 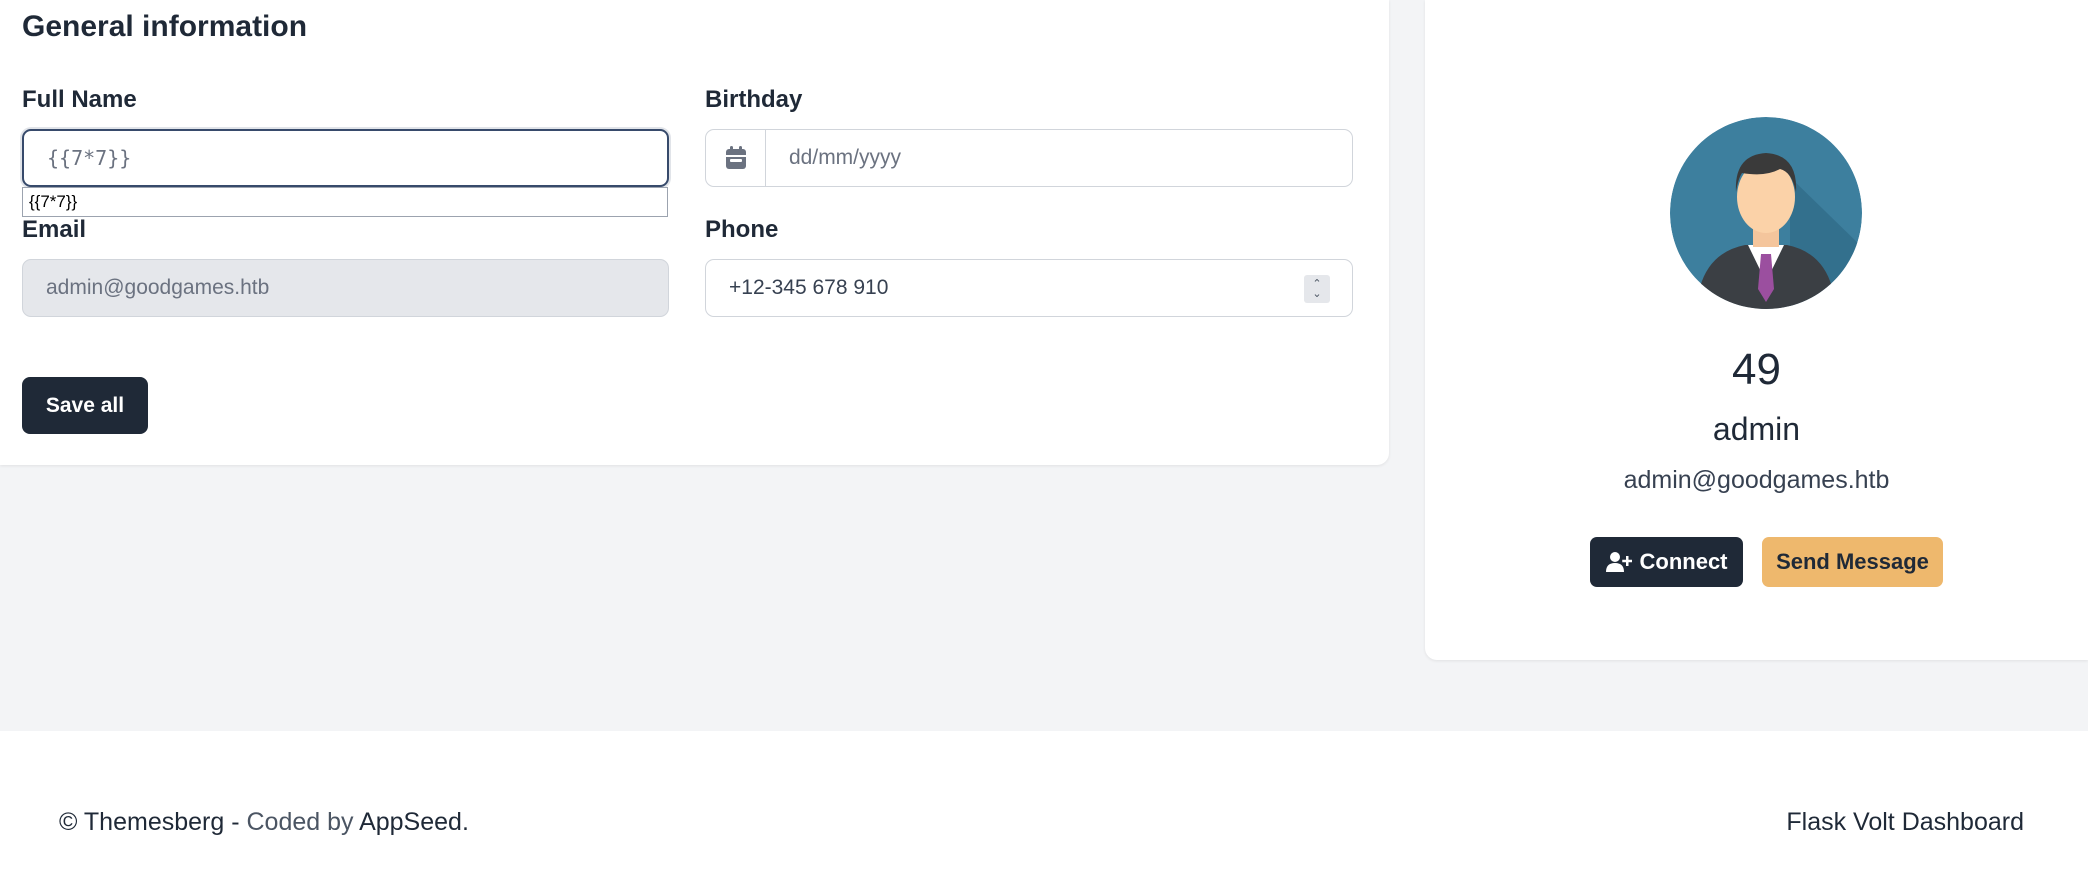 What do you see at coordinates (165, 26) in the screenshot?
I see `card-title: General information` at bounding box center [165, 26].